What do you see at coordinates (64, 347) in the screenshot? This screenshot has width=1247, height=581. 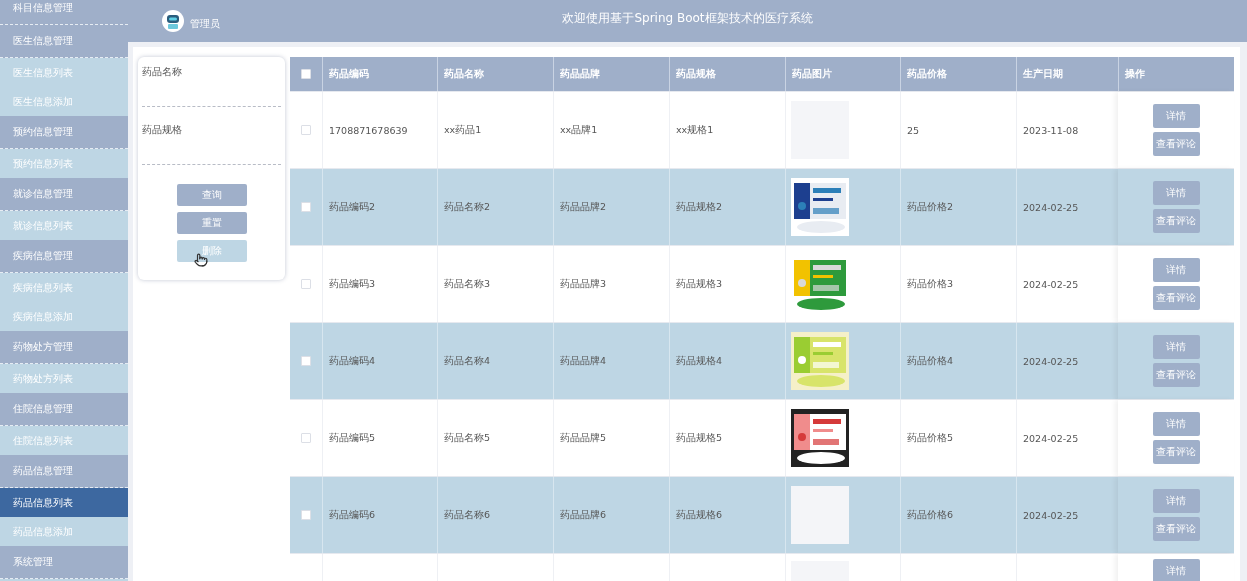 I see `sidebar-group: 药物处方管理` at bounding box center [64, 347].